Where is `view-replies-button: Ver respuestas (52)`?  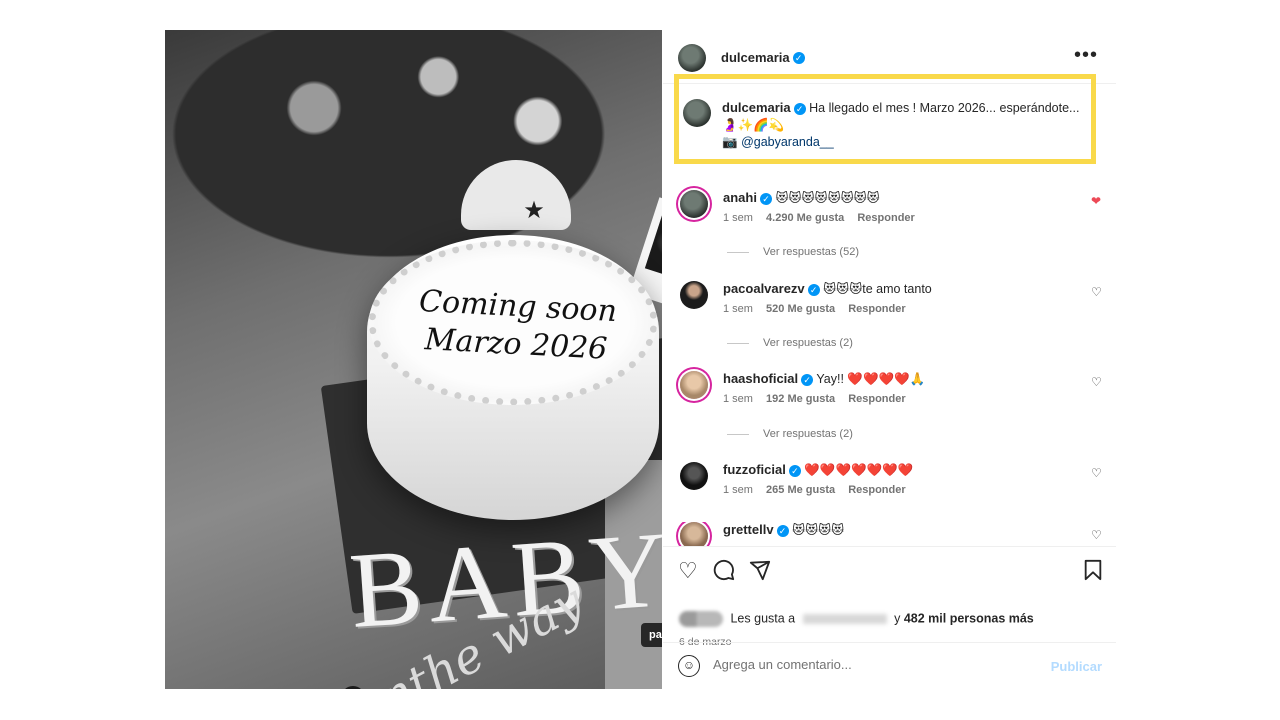
view-replies-button: Ver respuestas (52) is located at coordinates (793, 252).